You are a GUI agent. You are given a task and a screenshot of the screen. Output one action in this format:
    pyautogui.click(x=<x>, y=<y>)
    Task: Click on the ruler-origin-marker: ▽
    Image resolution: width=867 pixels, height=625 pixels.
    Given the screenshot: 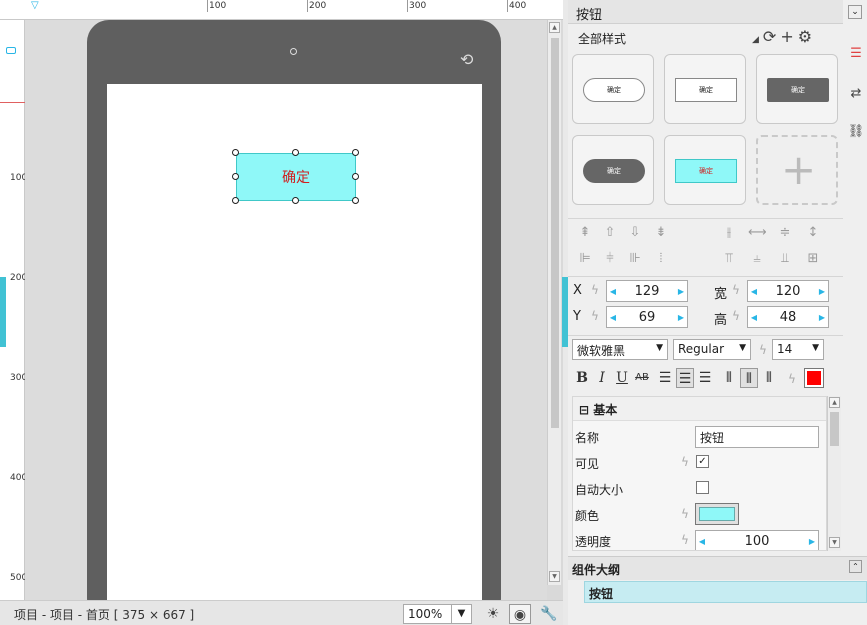 What is the action you would take?
    pyautogui.click(x=35, y=5)
    